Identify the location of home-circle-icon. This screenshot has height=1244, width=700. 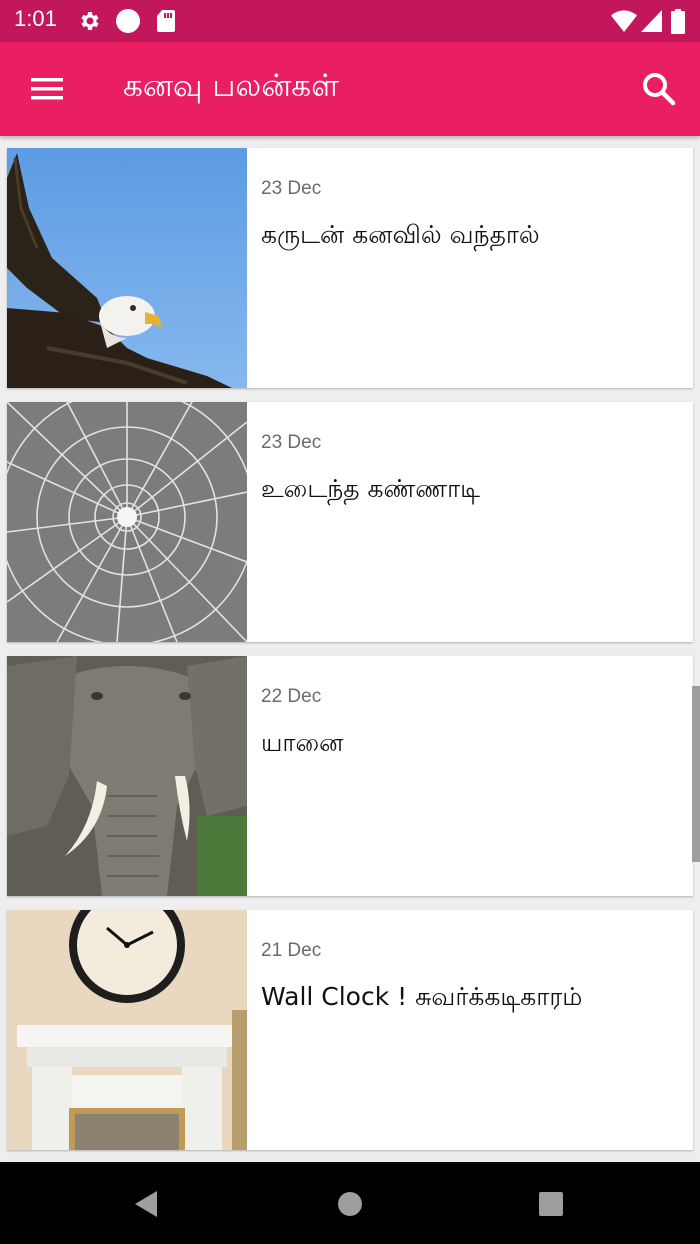
(350, 1204).